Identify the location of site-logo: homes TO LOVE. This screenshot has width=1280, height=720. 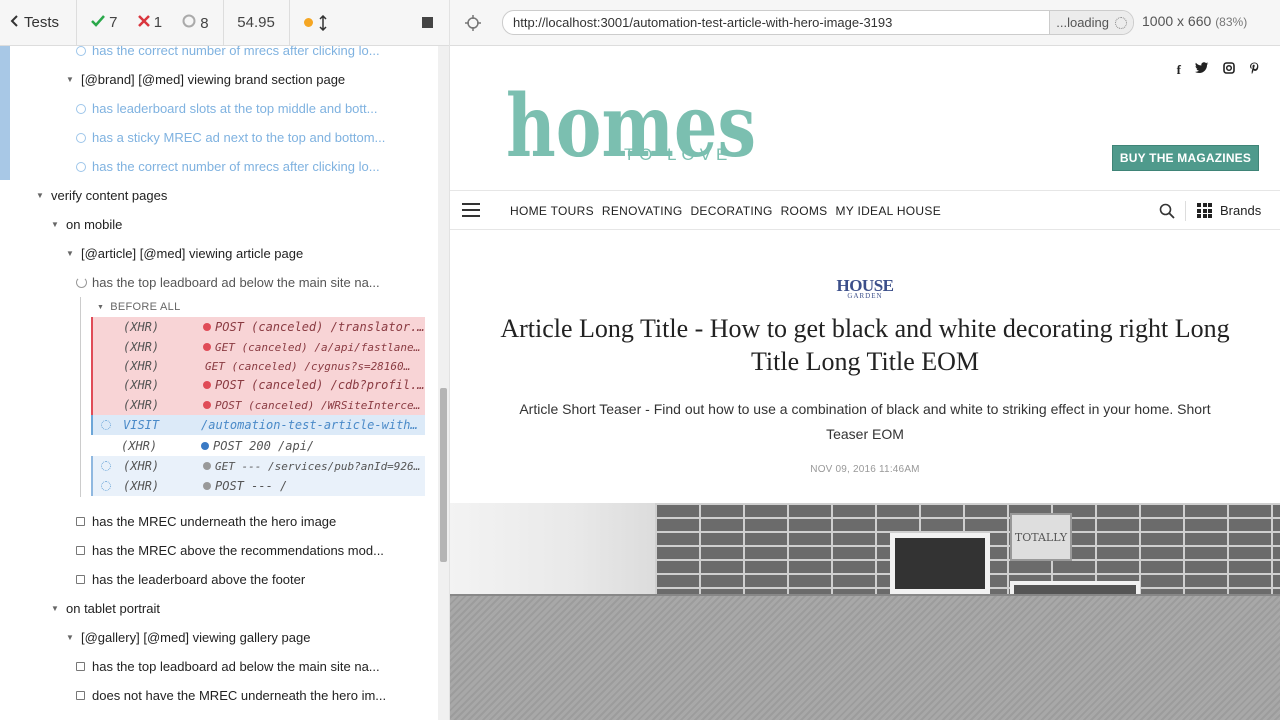
(636, 118).